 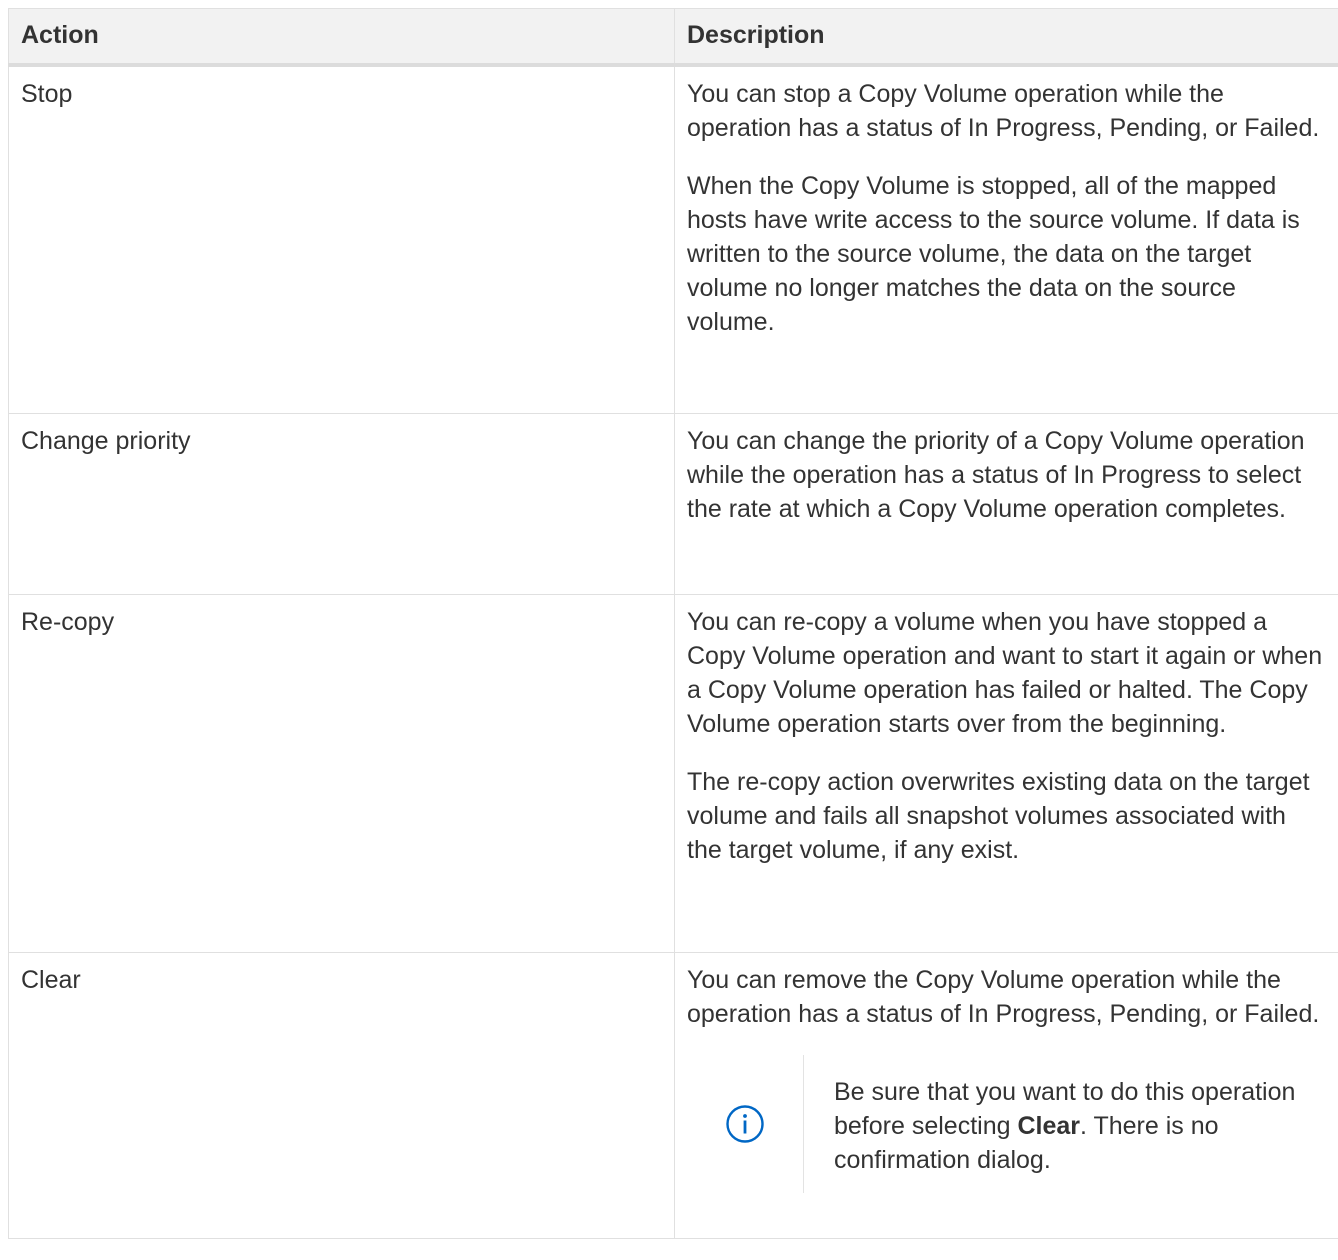 I want to click on action-cell-clear: Clear, so click(x=341, y=1095).